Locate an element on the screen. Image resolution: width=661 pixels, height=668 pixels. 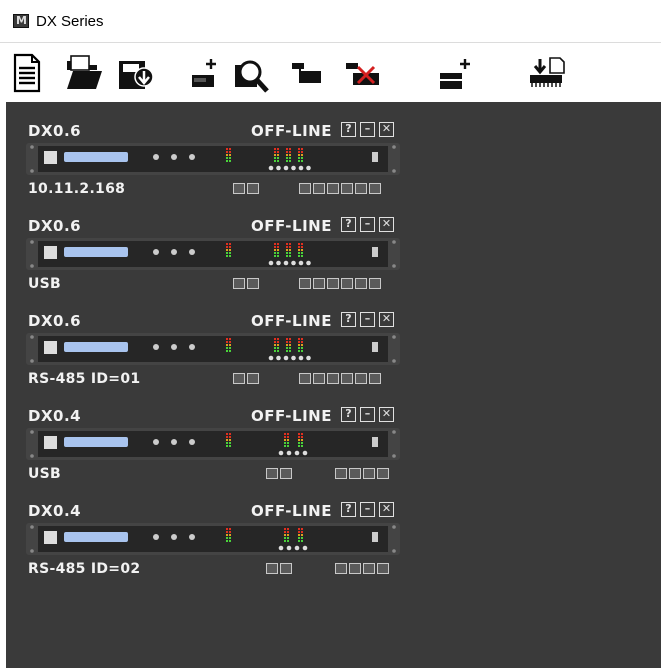
device-model: DX0.4 is located at coordinates (55, 511).